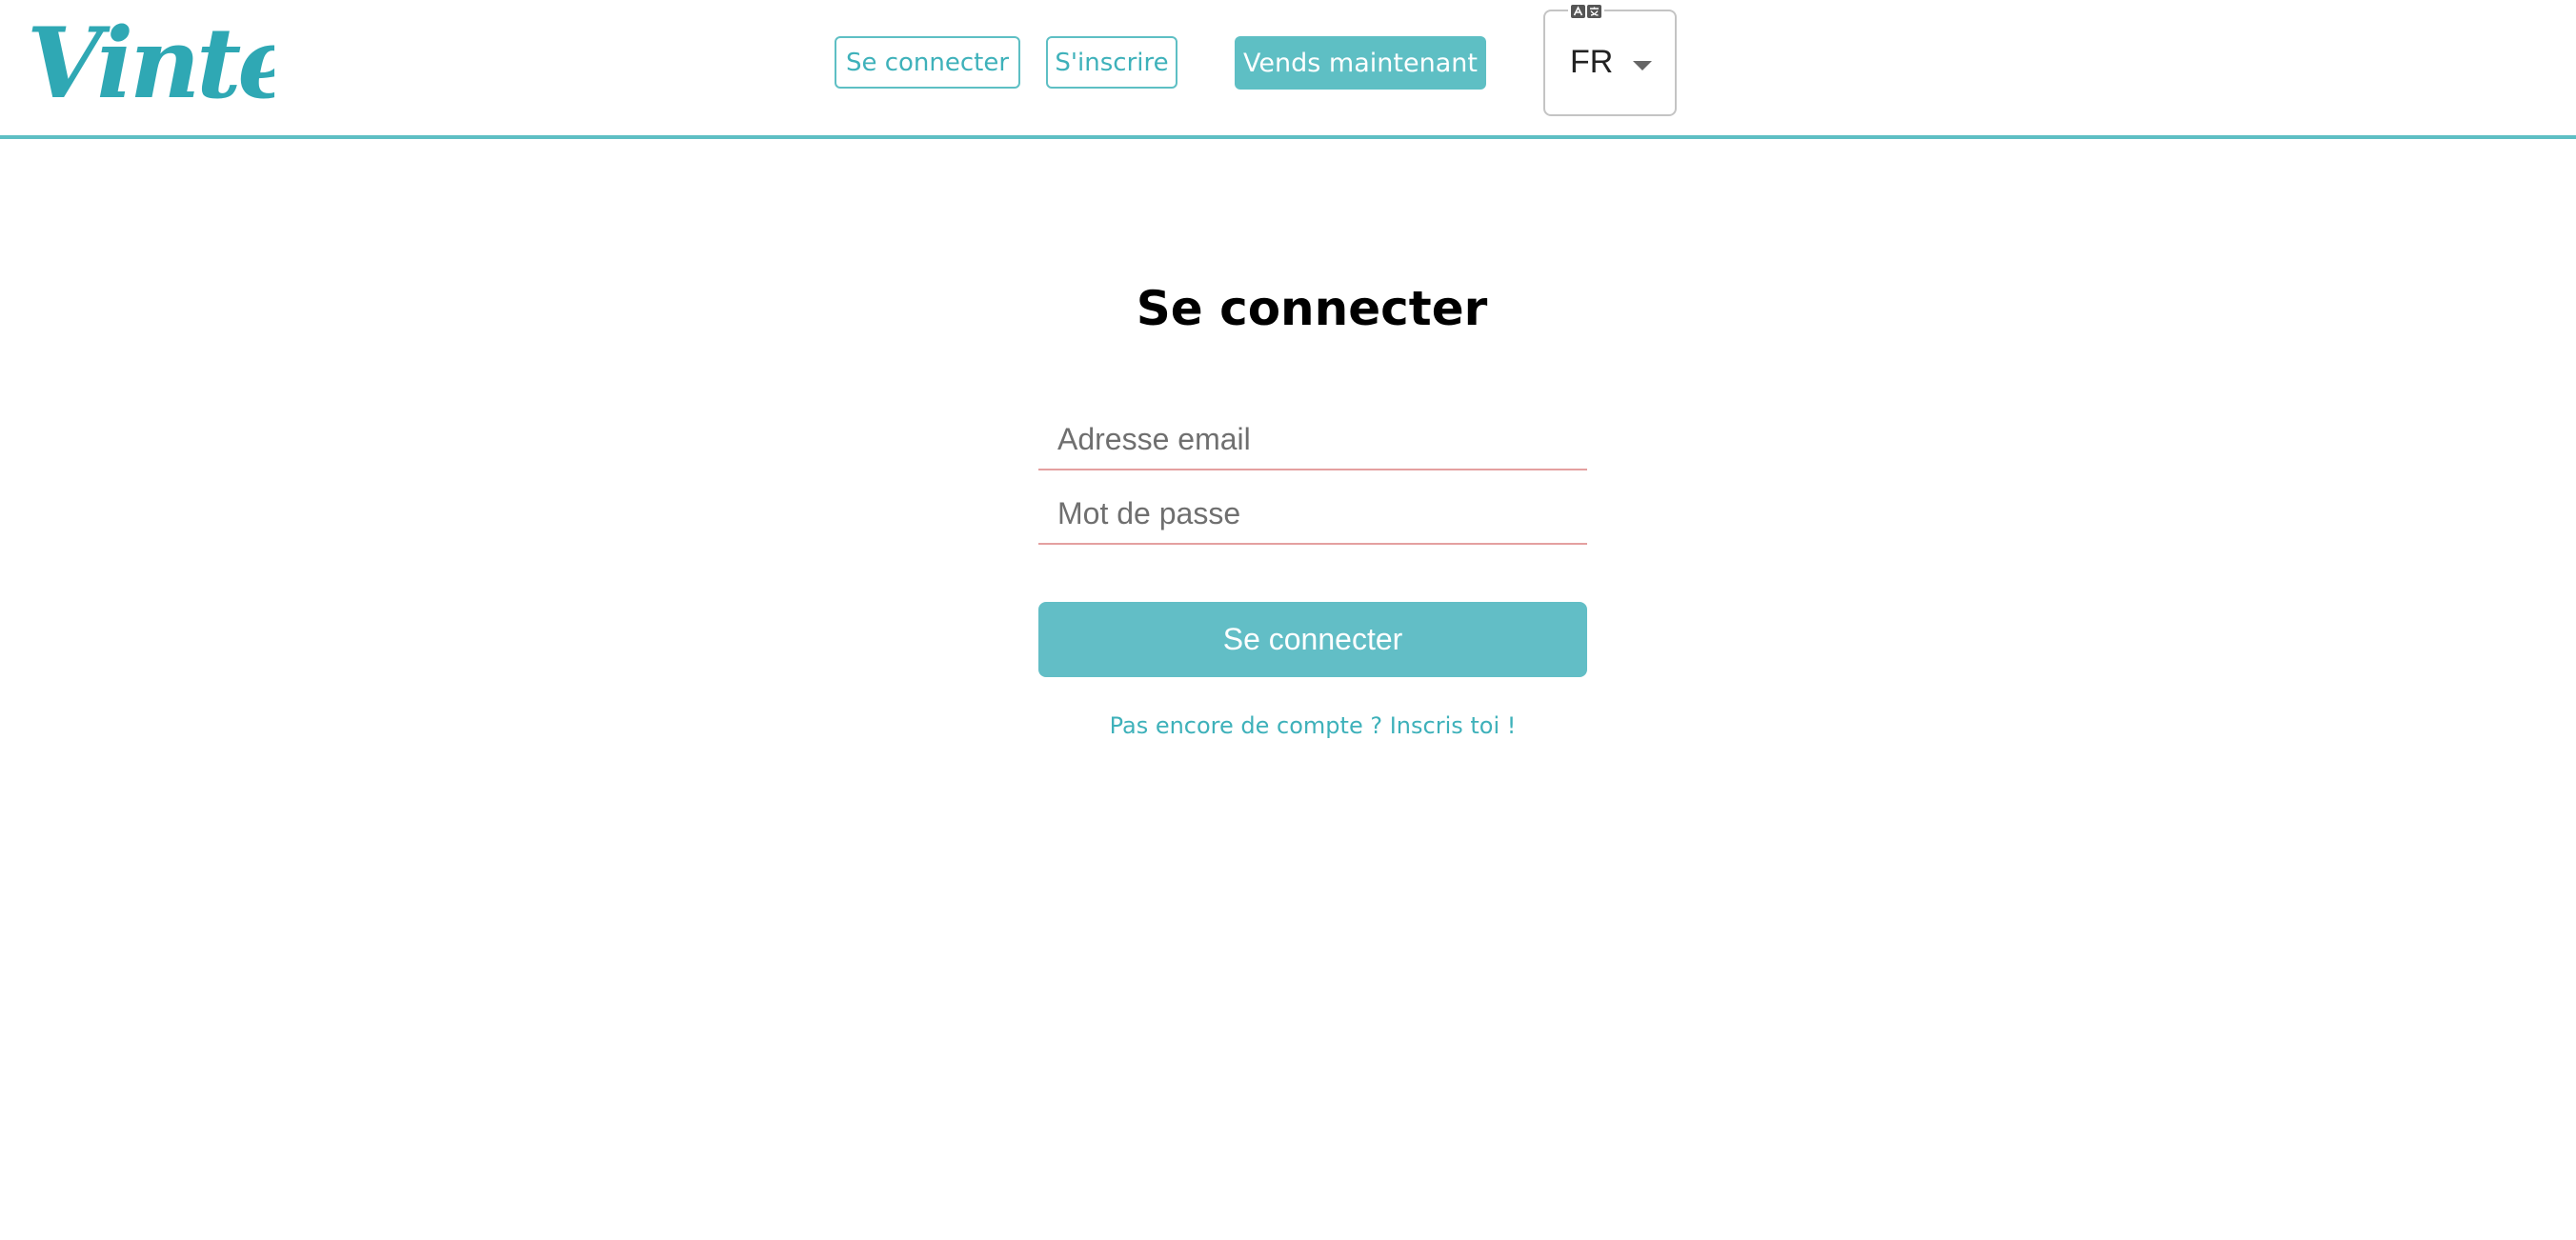  Describe the element at coordinates (1313, 440) in the screenshot. I see `email-field` at that location.